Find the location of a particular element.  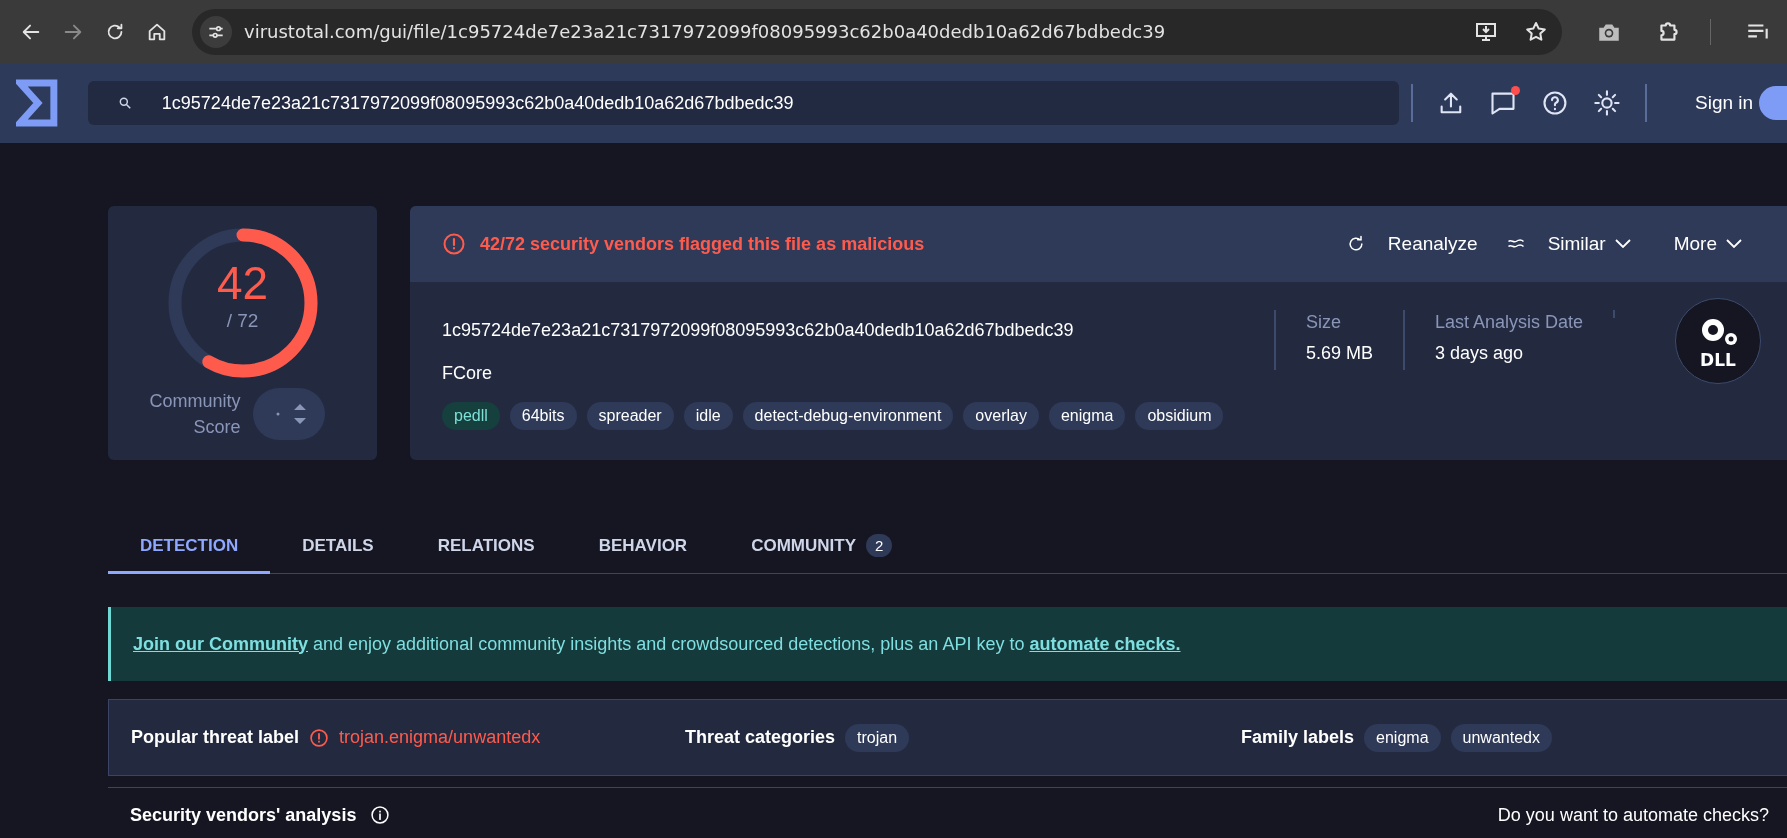

sign-in-button: Sign in is located at coordinates (1724, 103).